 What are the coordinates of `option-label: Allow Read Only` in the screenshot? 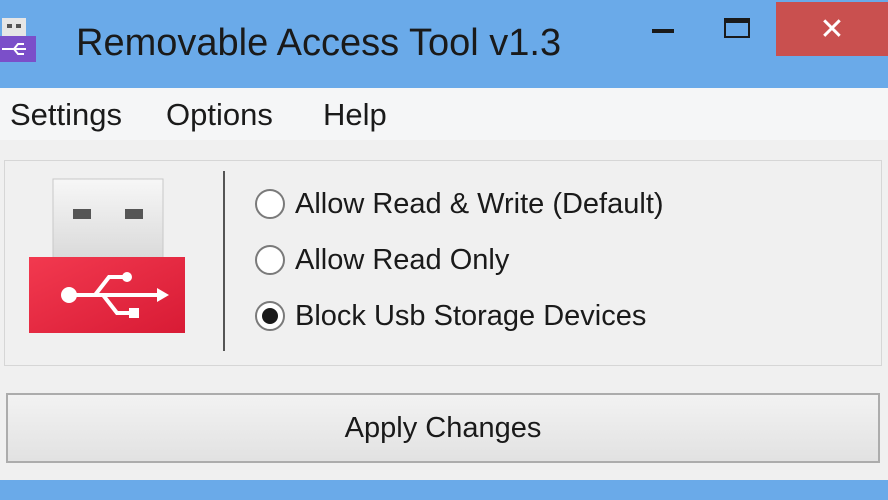 It's located at (402, 259).